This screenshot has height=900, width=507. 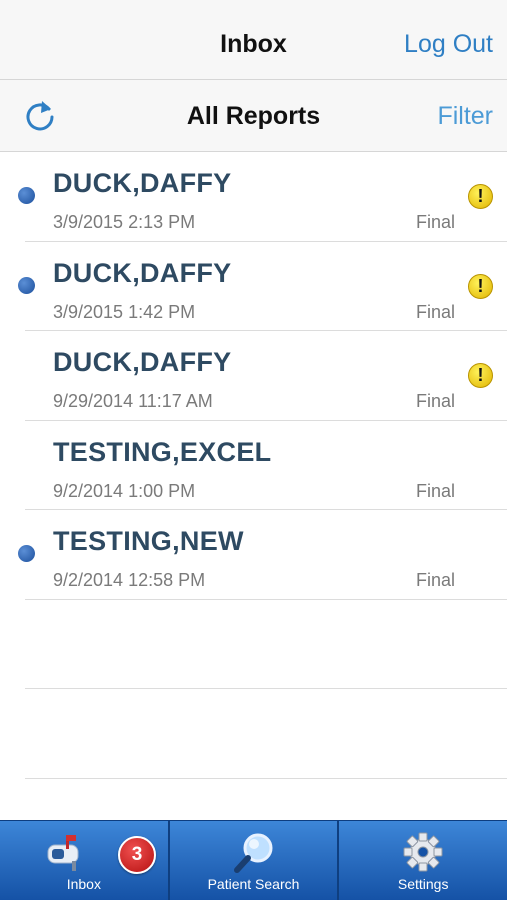 What do you see at coordinates (253, 376) in the screenshot?
I see `report-row: DUCK,DAFFY 9/29/2014 11:17 AM Final !` at bounding box center [253, 376].